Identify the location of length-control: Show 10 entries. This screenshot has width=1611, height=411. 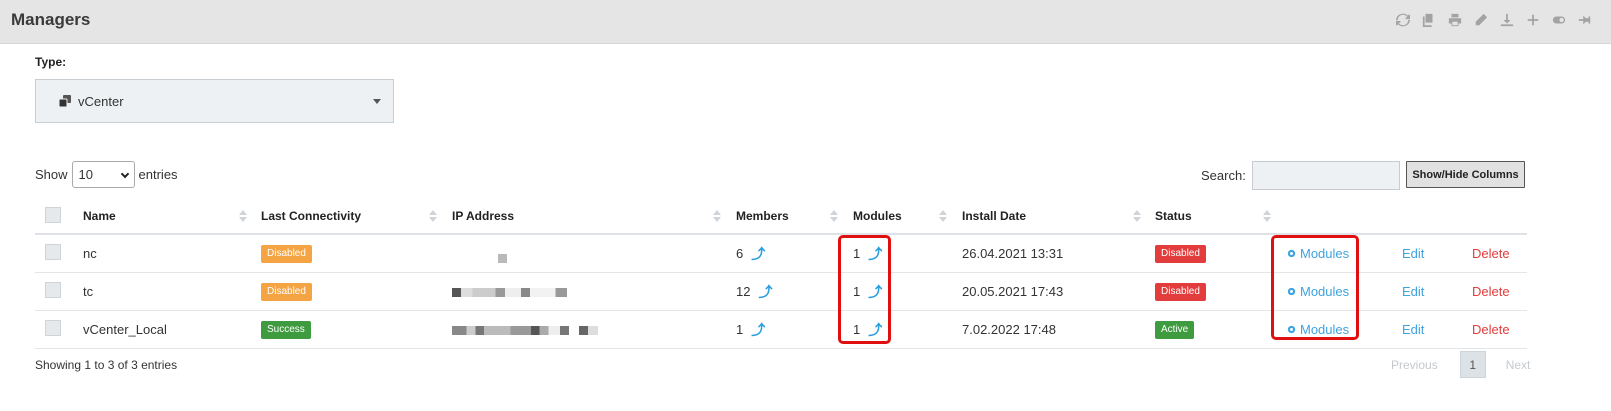
(106, 174).